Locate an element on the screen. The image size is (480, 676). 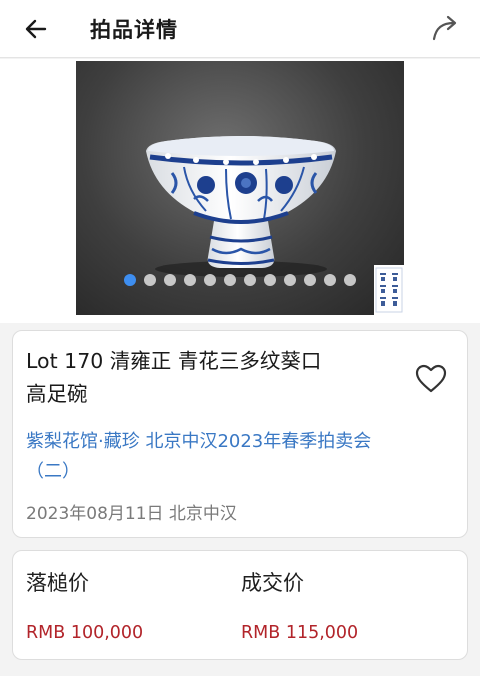
top-app-bar: 拍品详情 is located at coordinates (240, 29).